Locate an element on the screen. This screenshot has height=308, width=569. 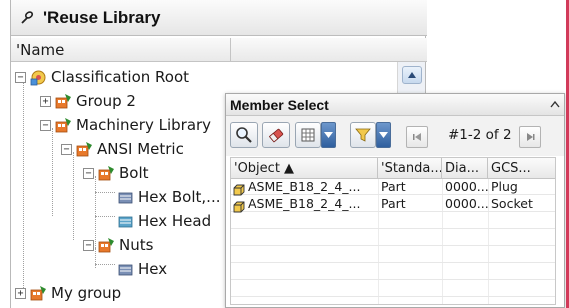
tree-item-label: Classification Root is located at coordinates (120, 77).